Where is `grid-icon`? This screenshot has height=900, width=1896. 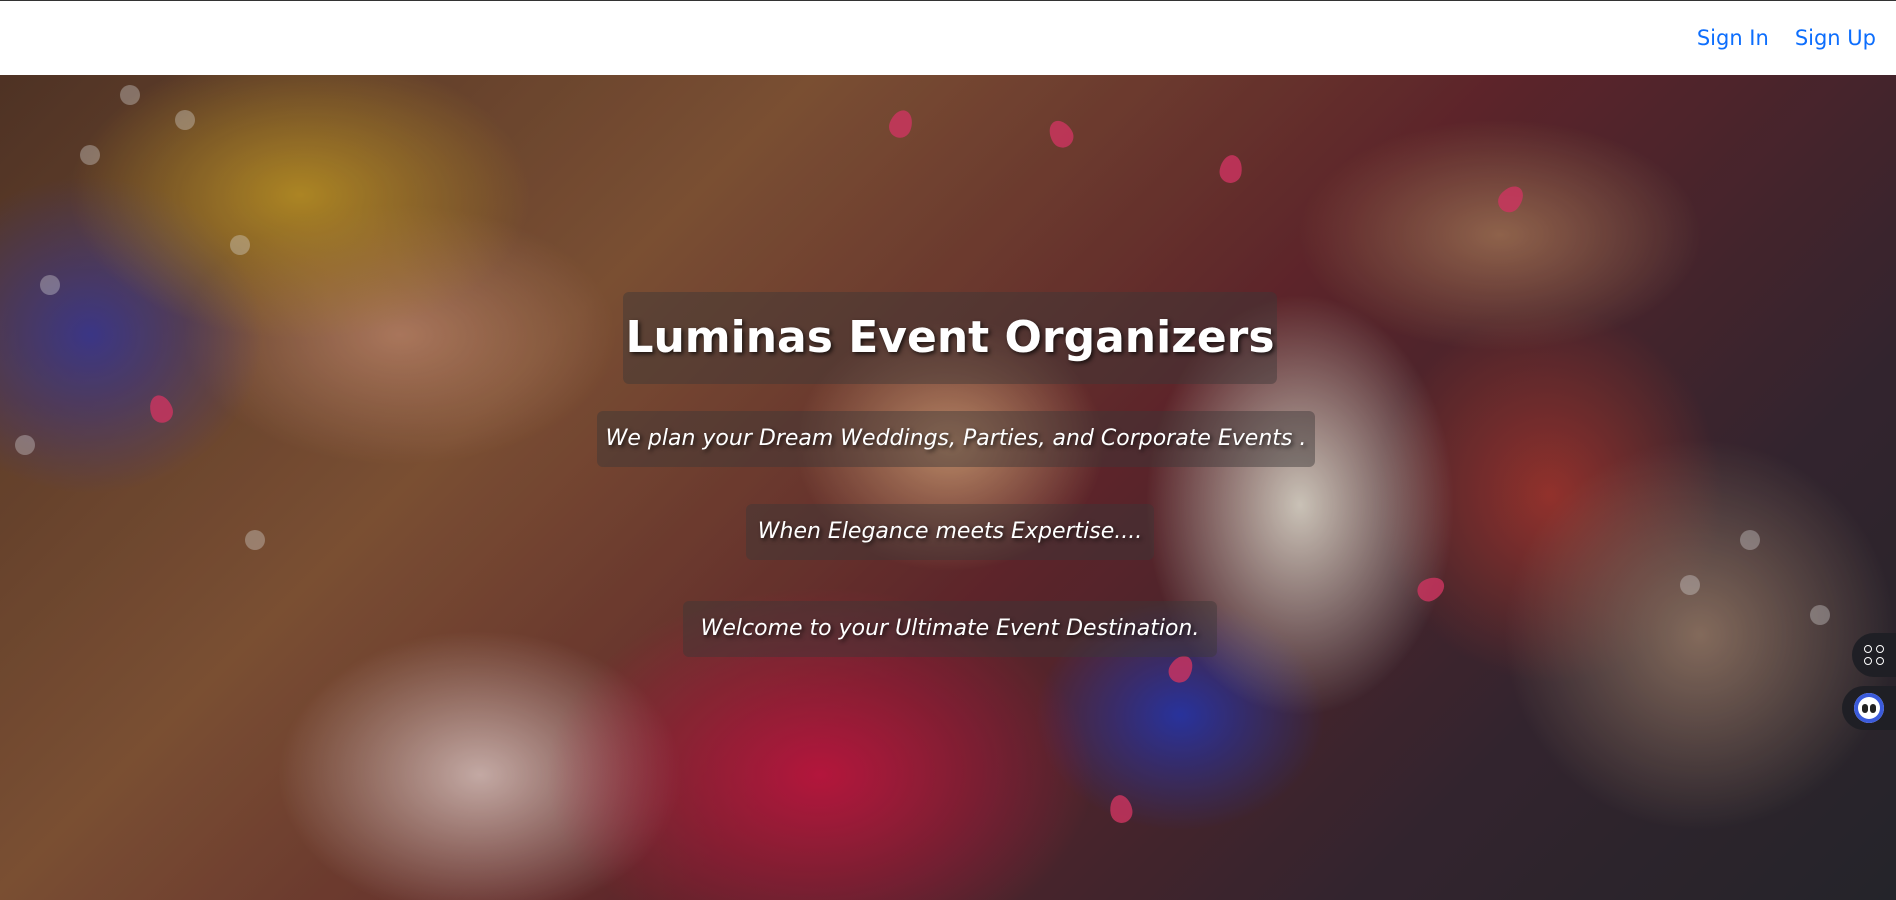
grid-icon is located at coordinates (1874, 655).